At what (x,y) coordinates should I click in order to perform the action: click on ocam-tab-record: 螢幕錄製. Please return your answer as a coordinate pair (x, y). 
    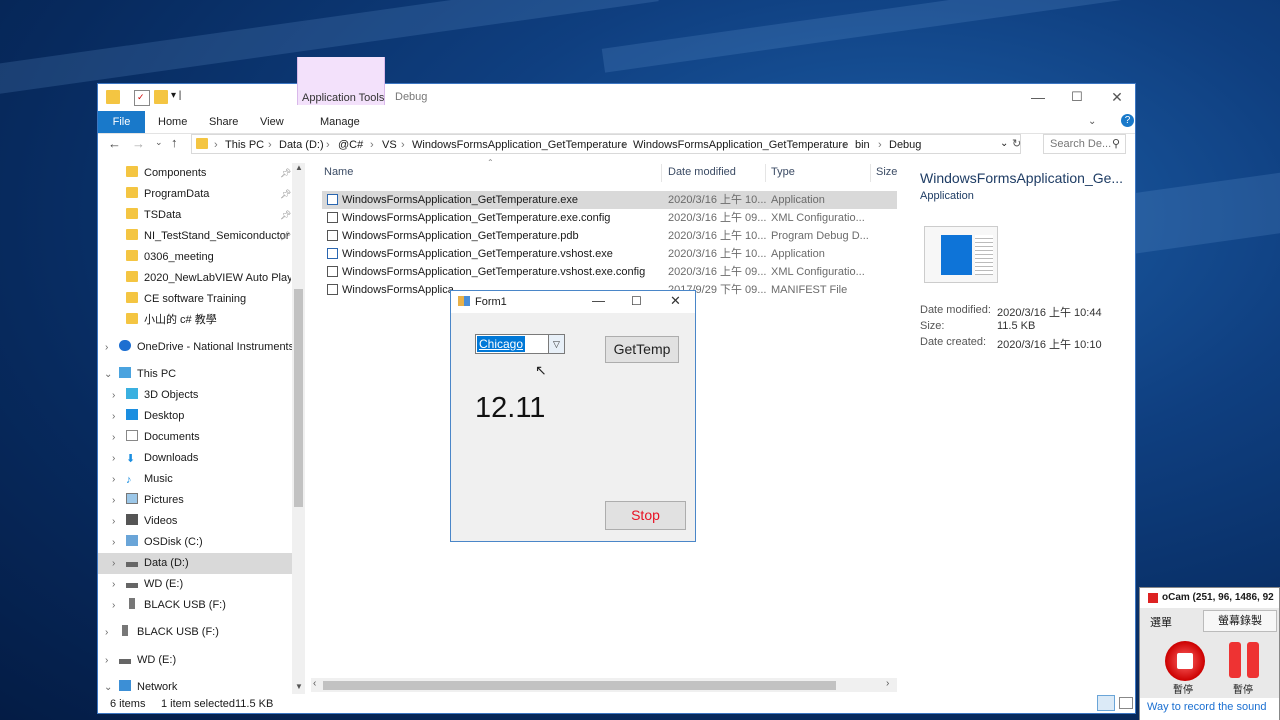
    Looking at the image, I should click on (1240, 621).